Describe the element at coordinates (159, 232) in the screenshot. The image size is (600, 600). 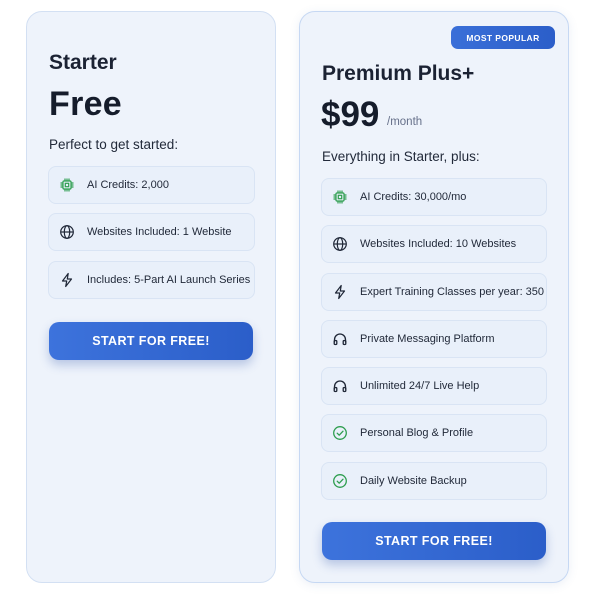
I see `feature-label: Websites Included: 1 Website` at that location.